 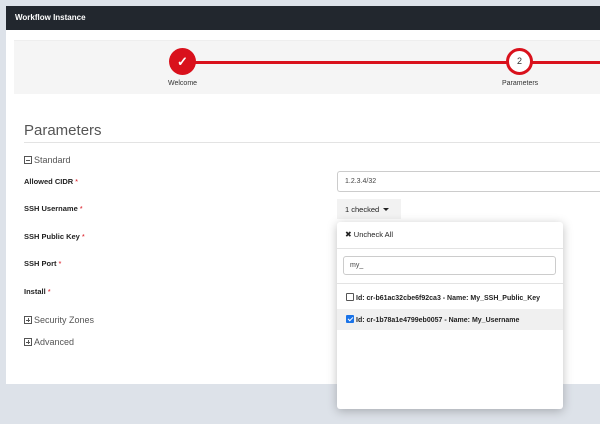 I want to click on checkbox-checked, so click(x=350, y=319).